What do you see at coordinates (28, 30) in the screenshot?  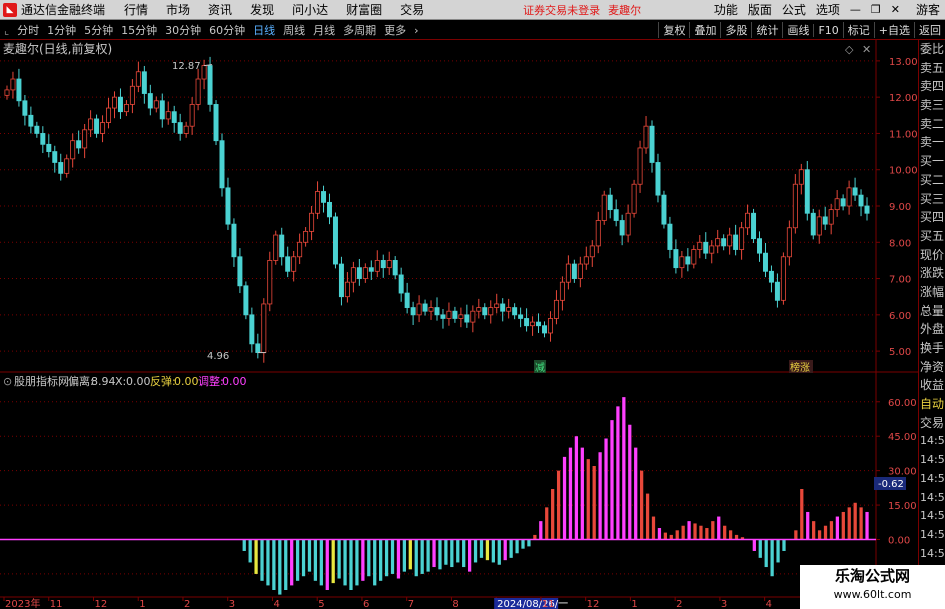 I see `period-fenshi: 分时` at bounding box center [28, 30].